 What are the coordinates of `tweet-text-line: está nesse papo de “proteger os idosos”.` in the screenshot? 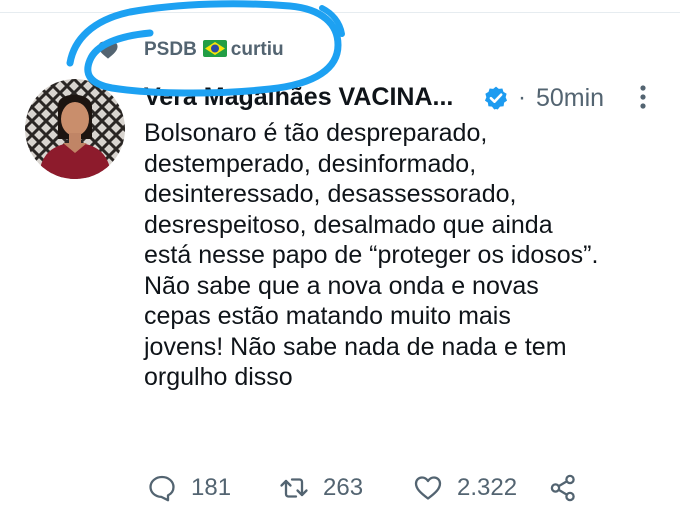 It's located at (371, 255).